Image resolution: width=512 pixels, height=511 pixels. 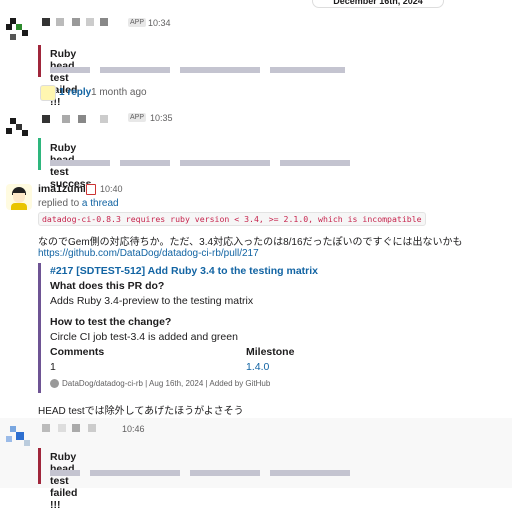 What do you see at coordinates (53, 367) in the screenshot?
I see `field-value: 1` at bounding box center [53, 367].